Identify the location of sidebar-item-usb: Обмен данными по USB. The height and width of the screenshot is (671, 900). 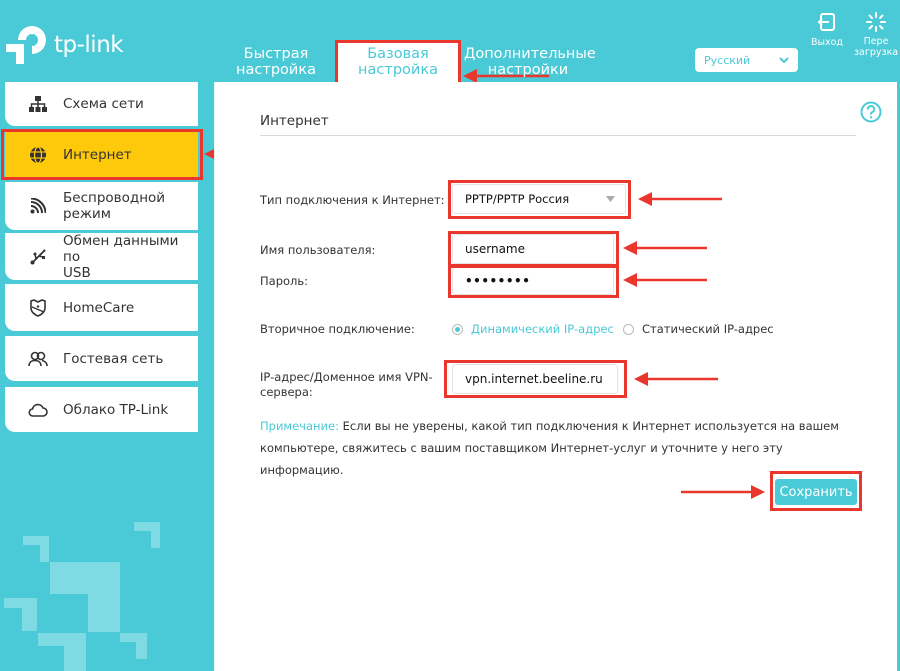
(101, 257).